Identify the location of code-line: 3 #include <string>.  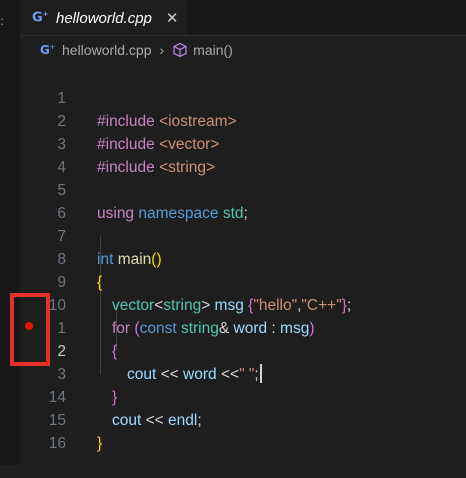
(243, 143).